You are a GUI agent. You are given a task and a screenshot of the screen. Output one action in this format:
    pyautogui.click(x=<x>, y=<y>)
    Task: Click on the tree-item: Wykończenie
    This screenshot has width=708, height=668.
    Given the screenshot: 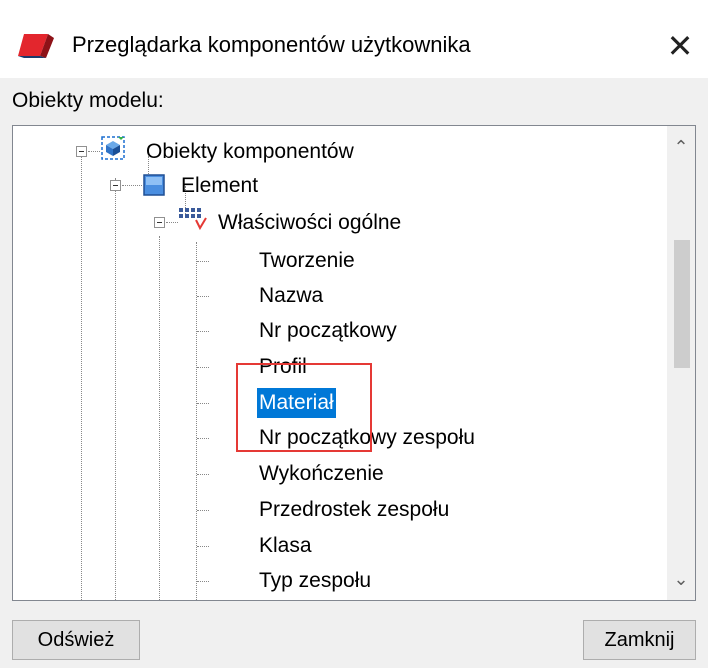 What is the action you would take?
    pyautogui.click(x=321, y=474)
    